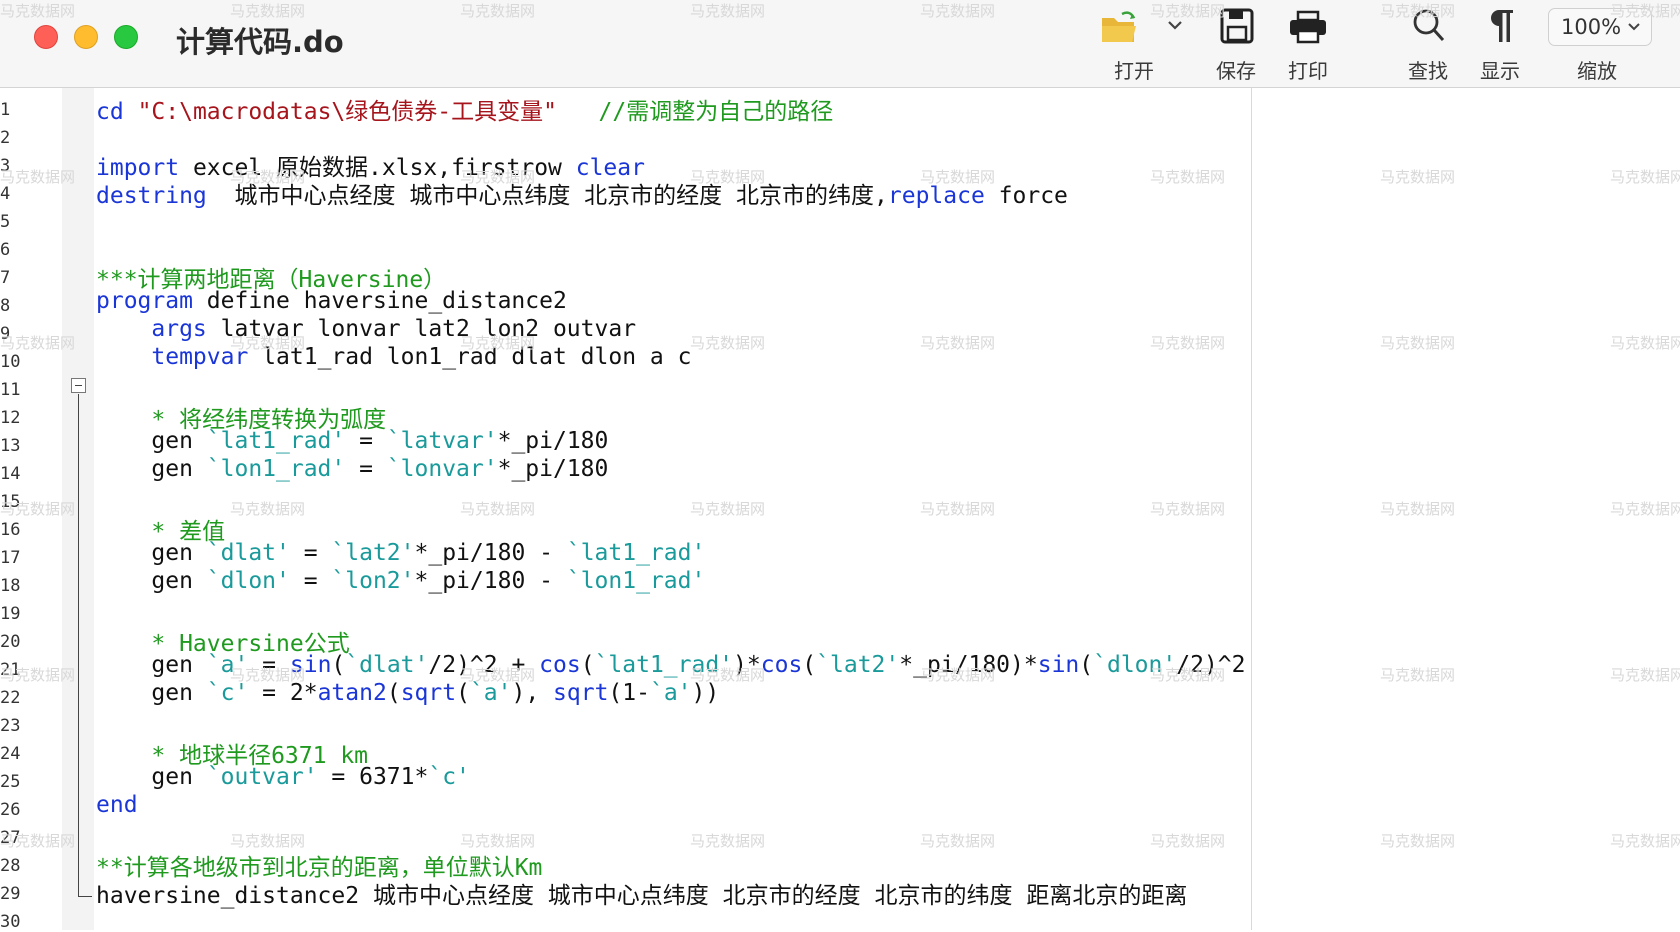  What do you see at coordinates (78, 385) in the screenshot?
I see `fold-toggle-button` at bounding box center [78, 385].